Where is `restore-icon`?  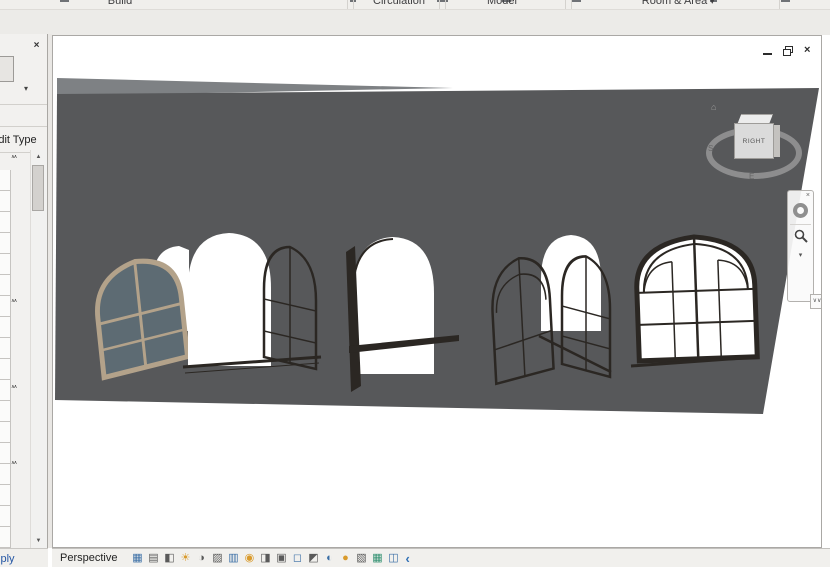 restore-icon is located at coordinates (788, 51).